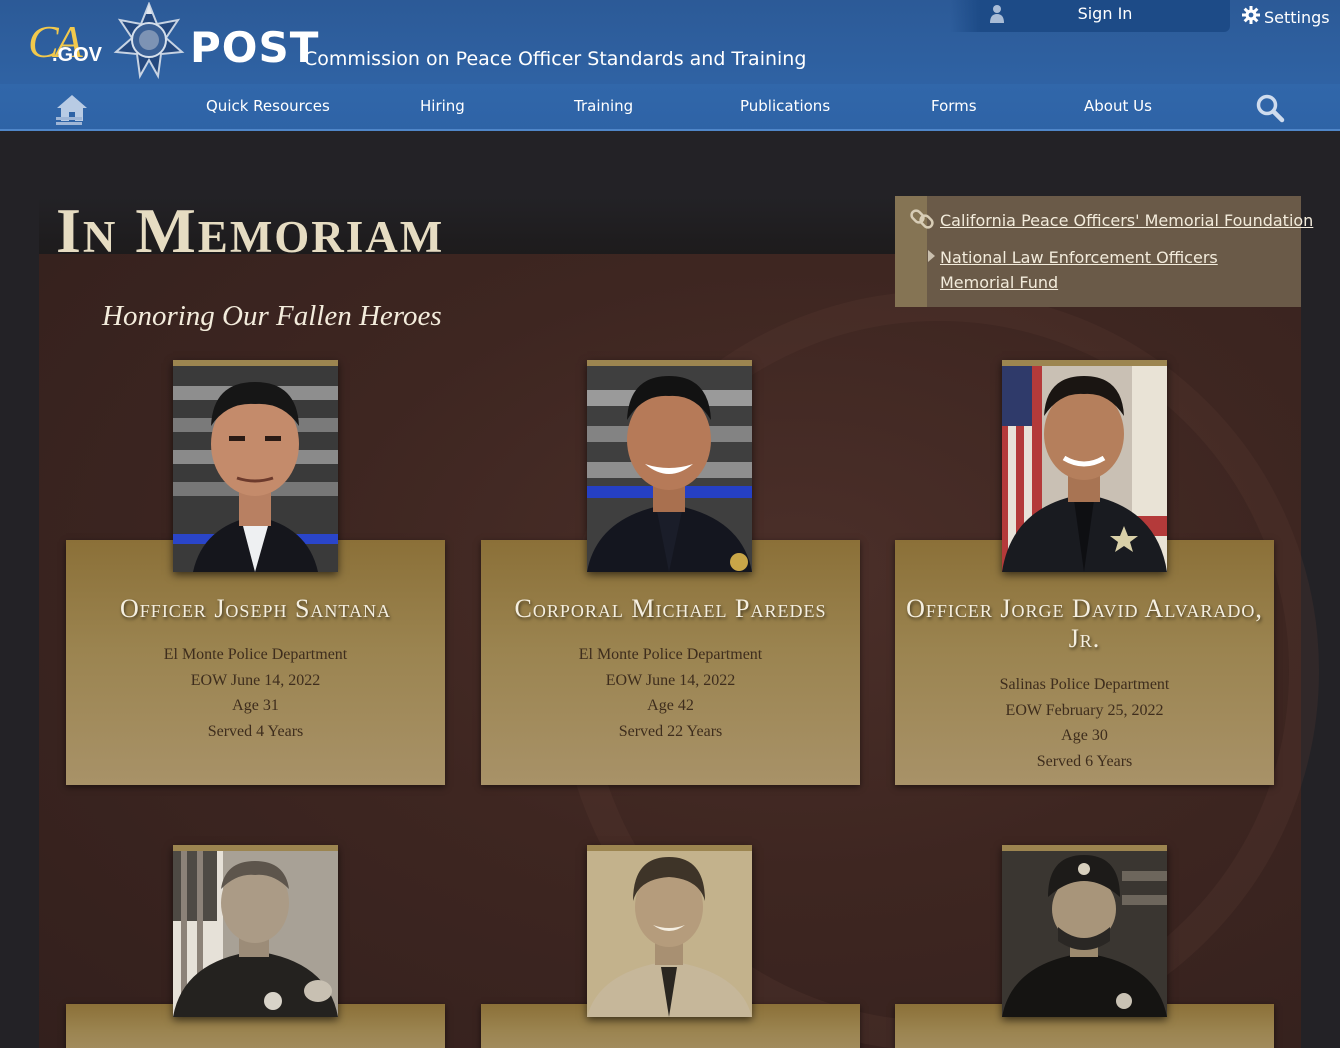  I want to click on officer-served: Served 22 Years, so click(670, 731).